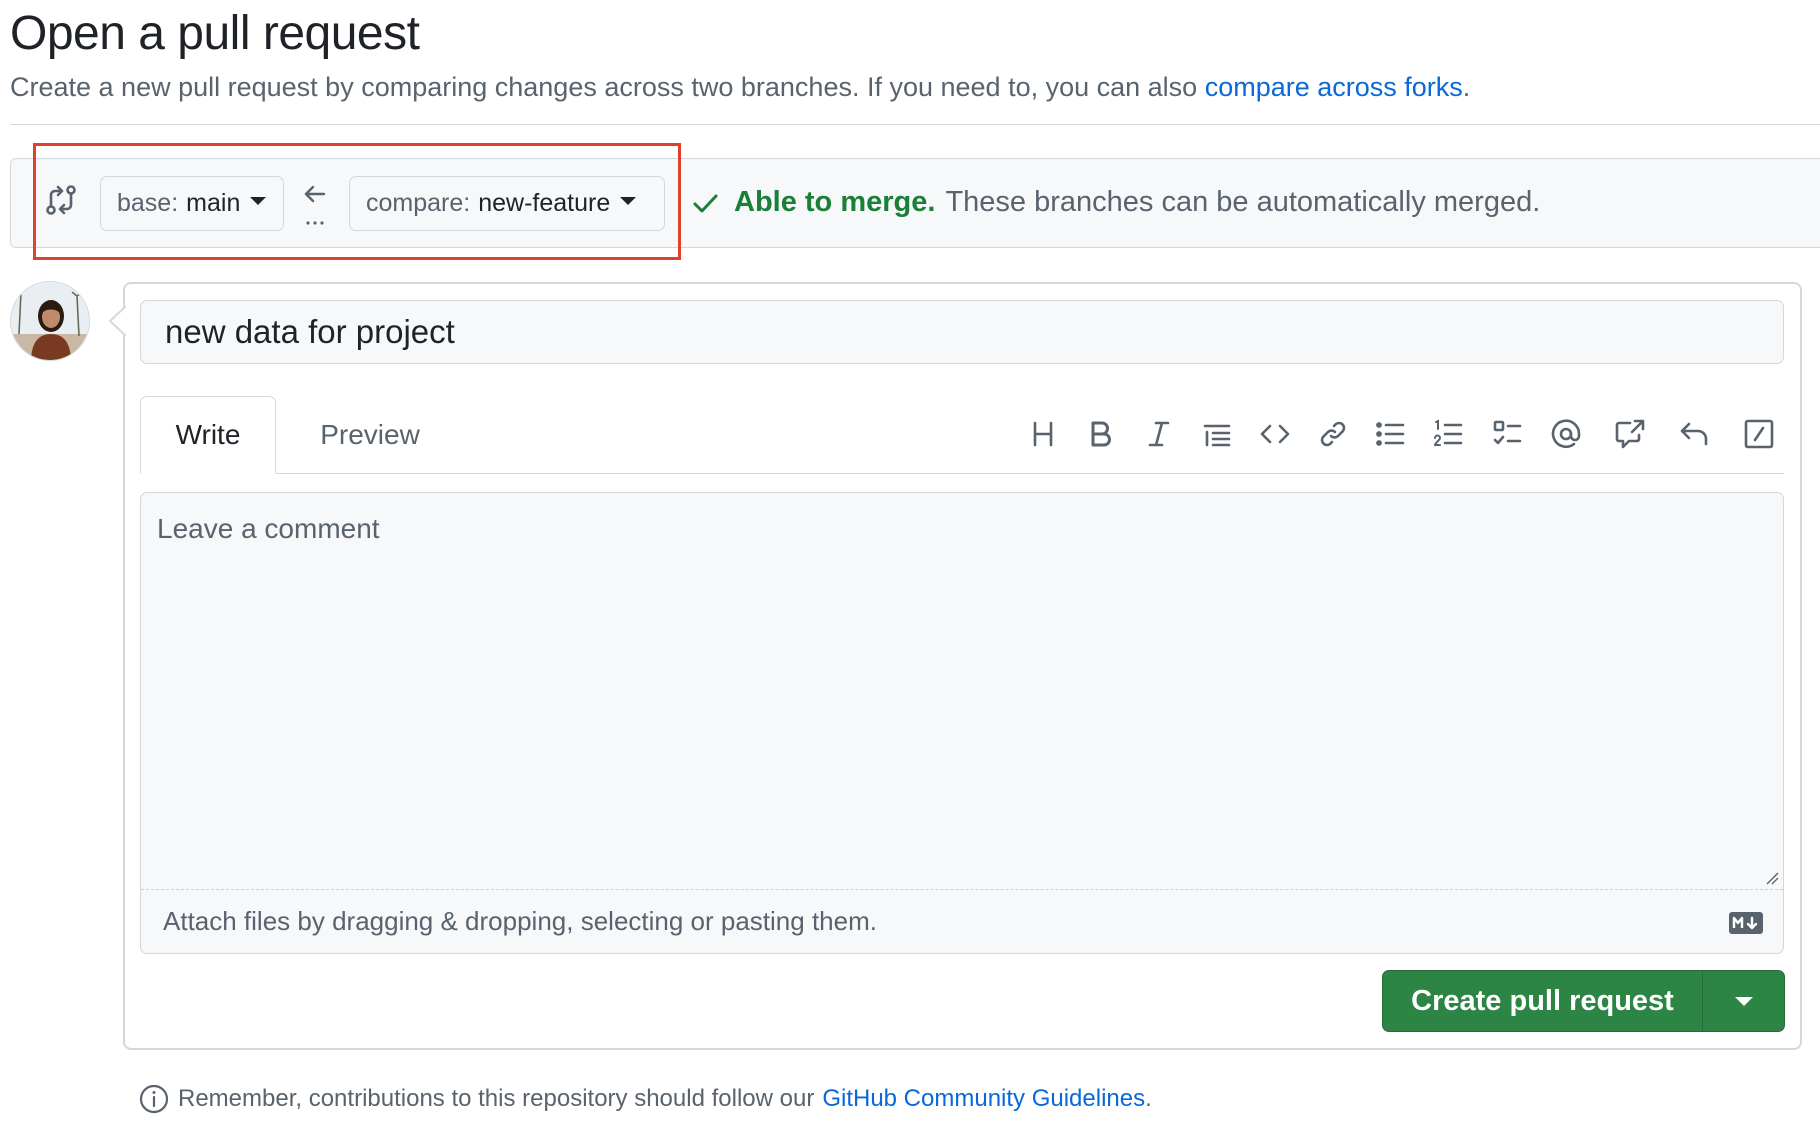 This screenshot has height=1138, width=1820. What do you see at coordinates (1275, 434) in the screenshot?
I see `code-icon` at bounding box center [1275, 434].